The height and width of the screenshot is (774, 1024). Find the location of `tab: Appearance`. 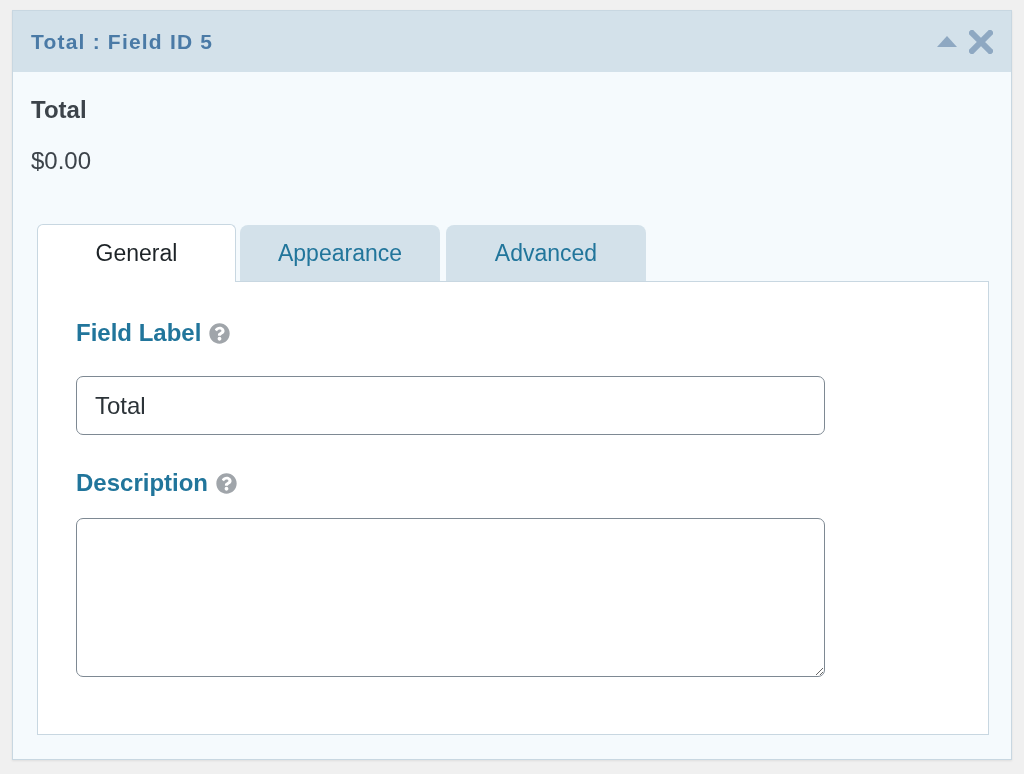

tab: Appearance is located at coordinates (340, 253).